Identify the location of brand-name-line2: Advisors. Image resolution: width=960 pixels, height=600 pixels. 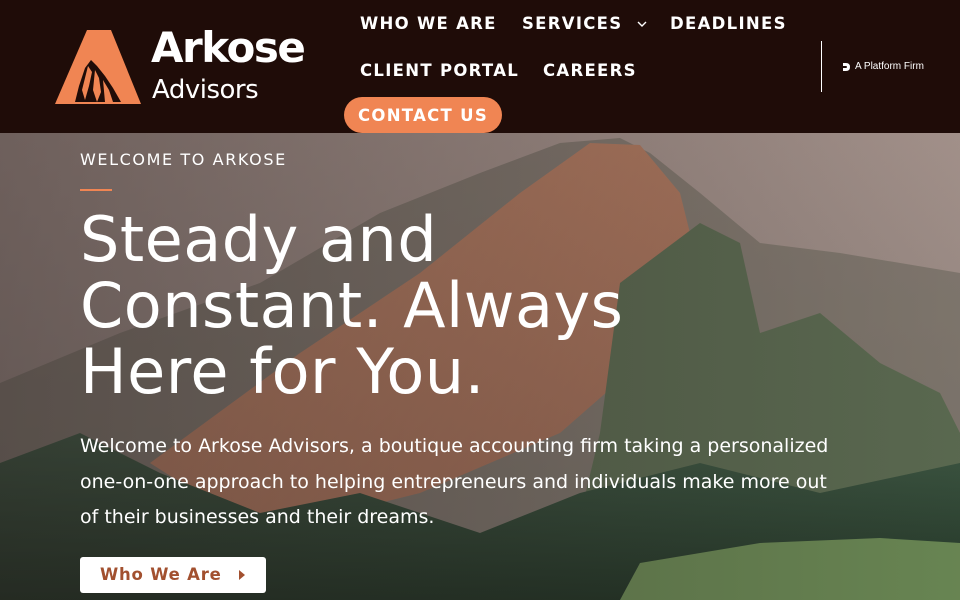
(205, 90).